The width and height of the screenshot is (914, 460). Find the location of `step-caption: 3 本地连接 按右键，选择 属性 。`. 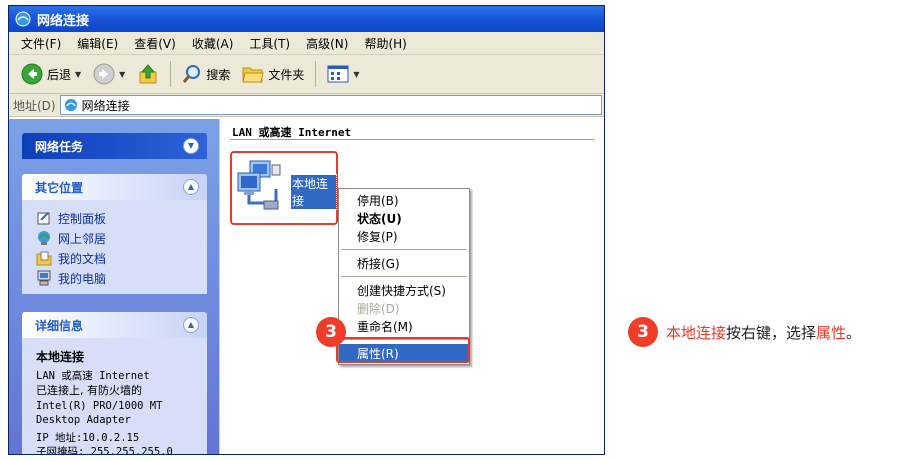

step-caption: 3 本地连接 按右键，选择 属性 。 is located at coordinates (744, 332).